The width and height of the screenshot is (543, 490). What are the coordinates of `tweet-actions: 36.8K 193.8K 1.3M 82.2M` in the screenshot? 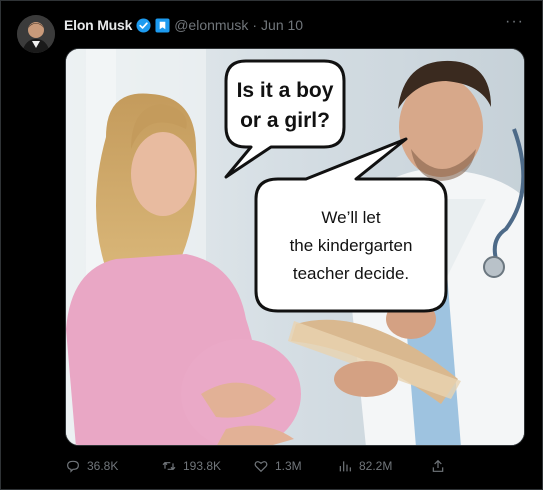 It's located at (265, 468).